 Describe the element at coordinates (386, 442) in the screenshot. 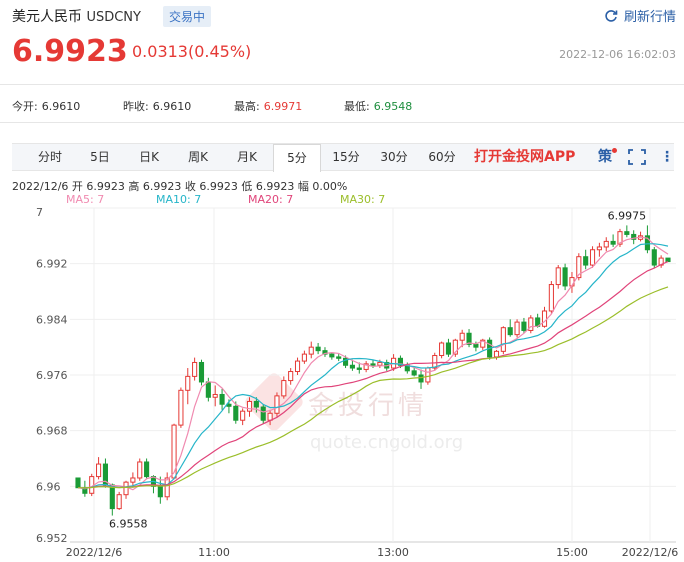

I see `watermark-url: quote.cngold.org` at that location.